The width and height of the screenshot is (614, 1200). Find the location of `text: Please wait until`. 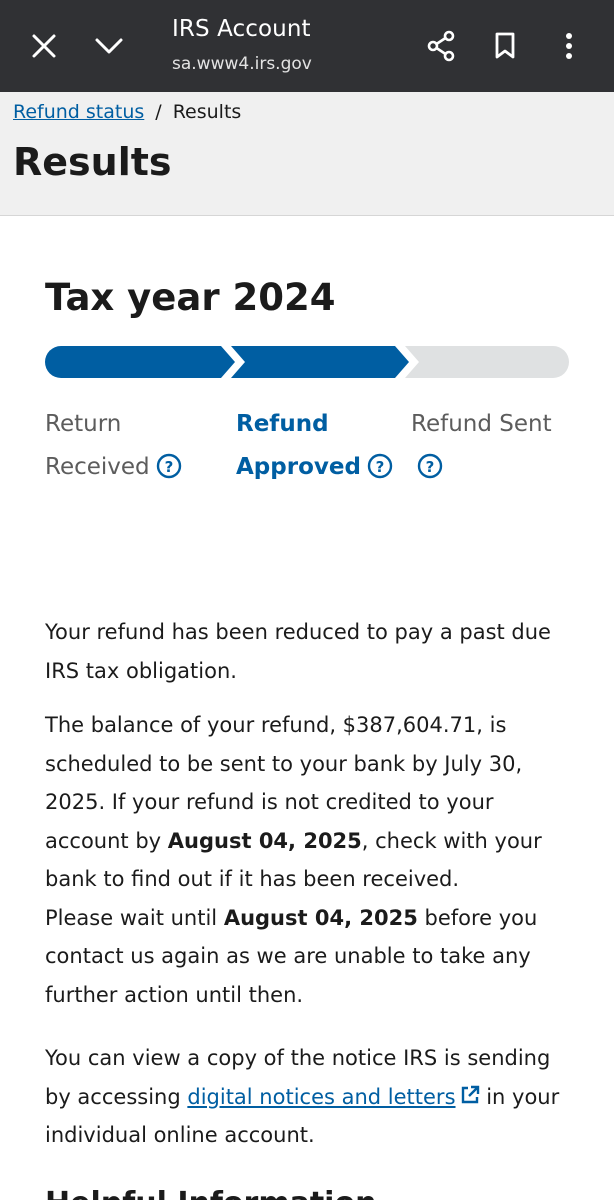

text: Please wait until is located at coordinates (134, 917).